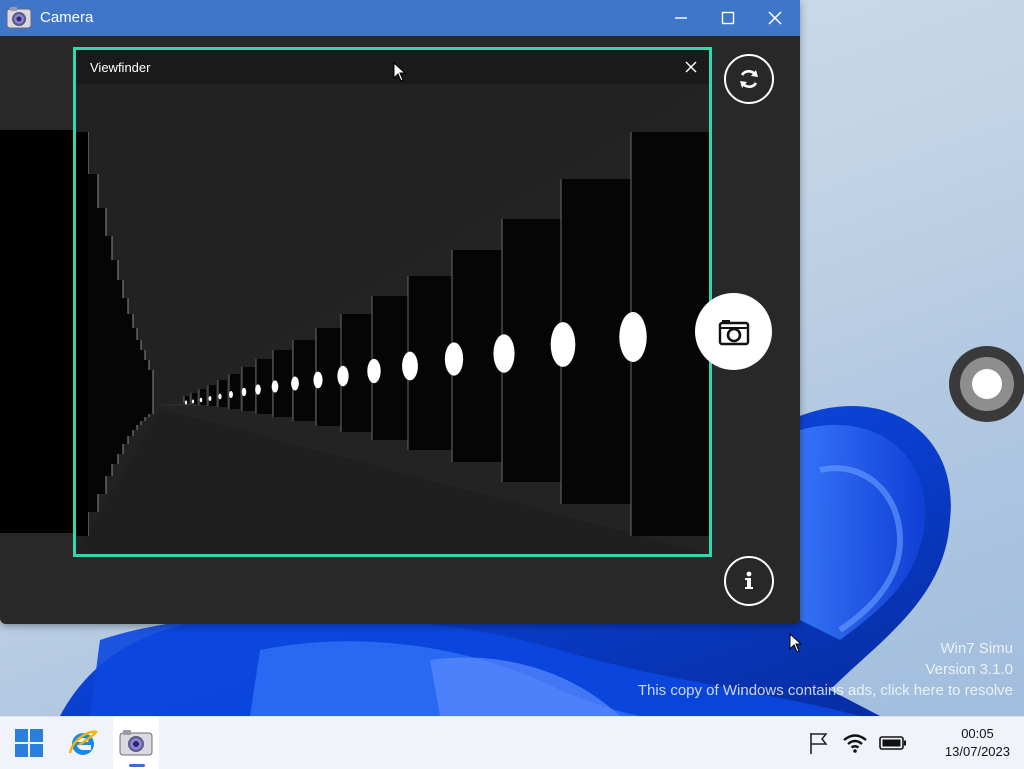  I want to click on tray-battery, so click(893, 743).